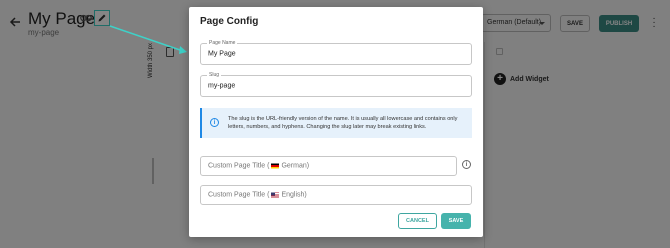 This screenshot has width=670, height=248. I want to click on page-name-field: Page Name My Page, so click(336, 52).